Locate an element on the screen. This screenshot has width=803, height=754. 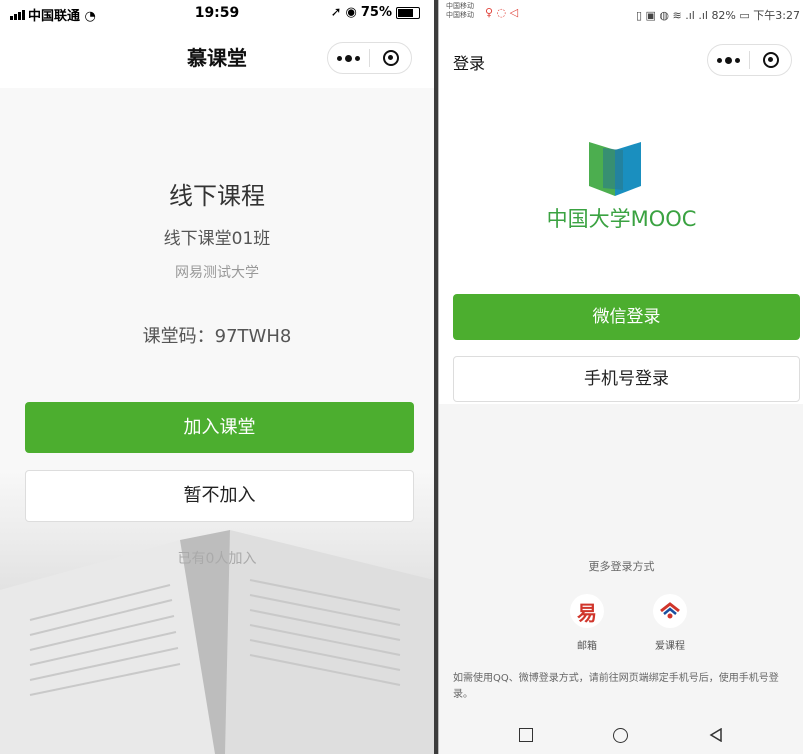
email-login-option: 易 邮箱 is located at coordinates (587, 623).